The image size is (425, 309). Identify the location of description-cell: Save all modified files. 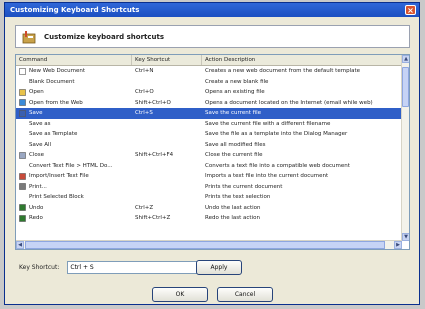
(235, 144).